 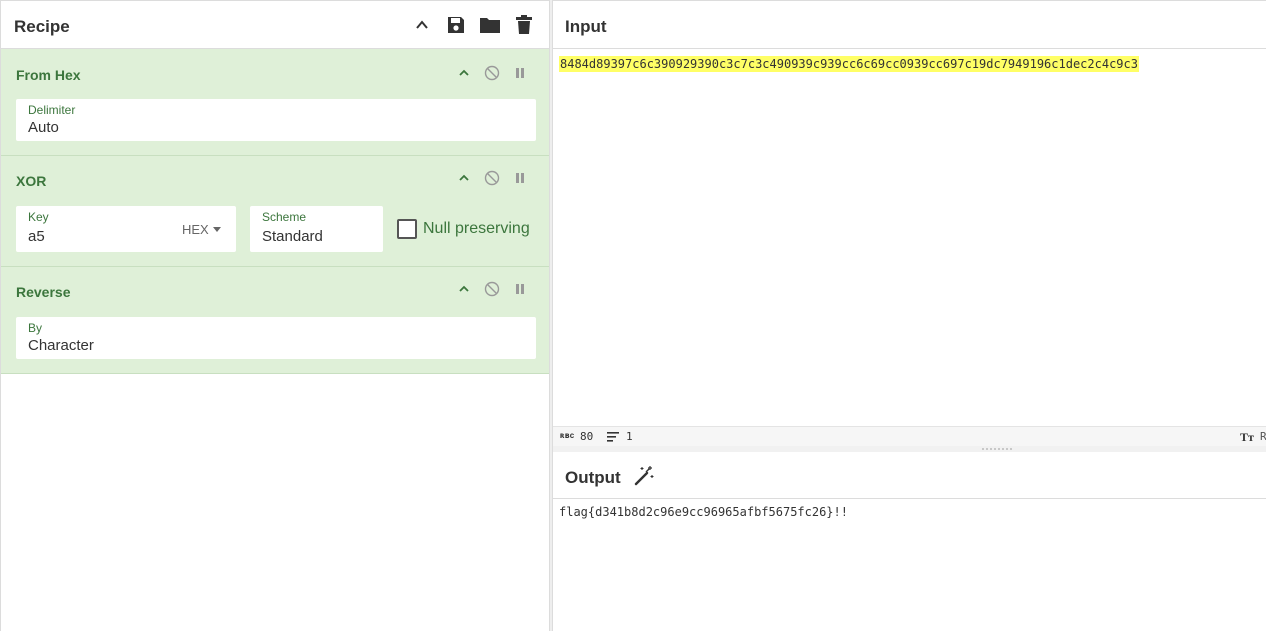 I want to click on operation-title: XOR, so click(x=31, y=181).